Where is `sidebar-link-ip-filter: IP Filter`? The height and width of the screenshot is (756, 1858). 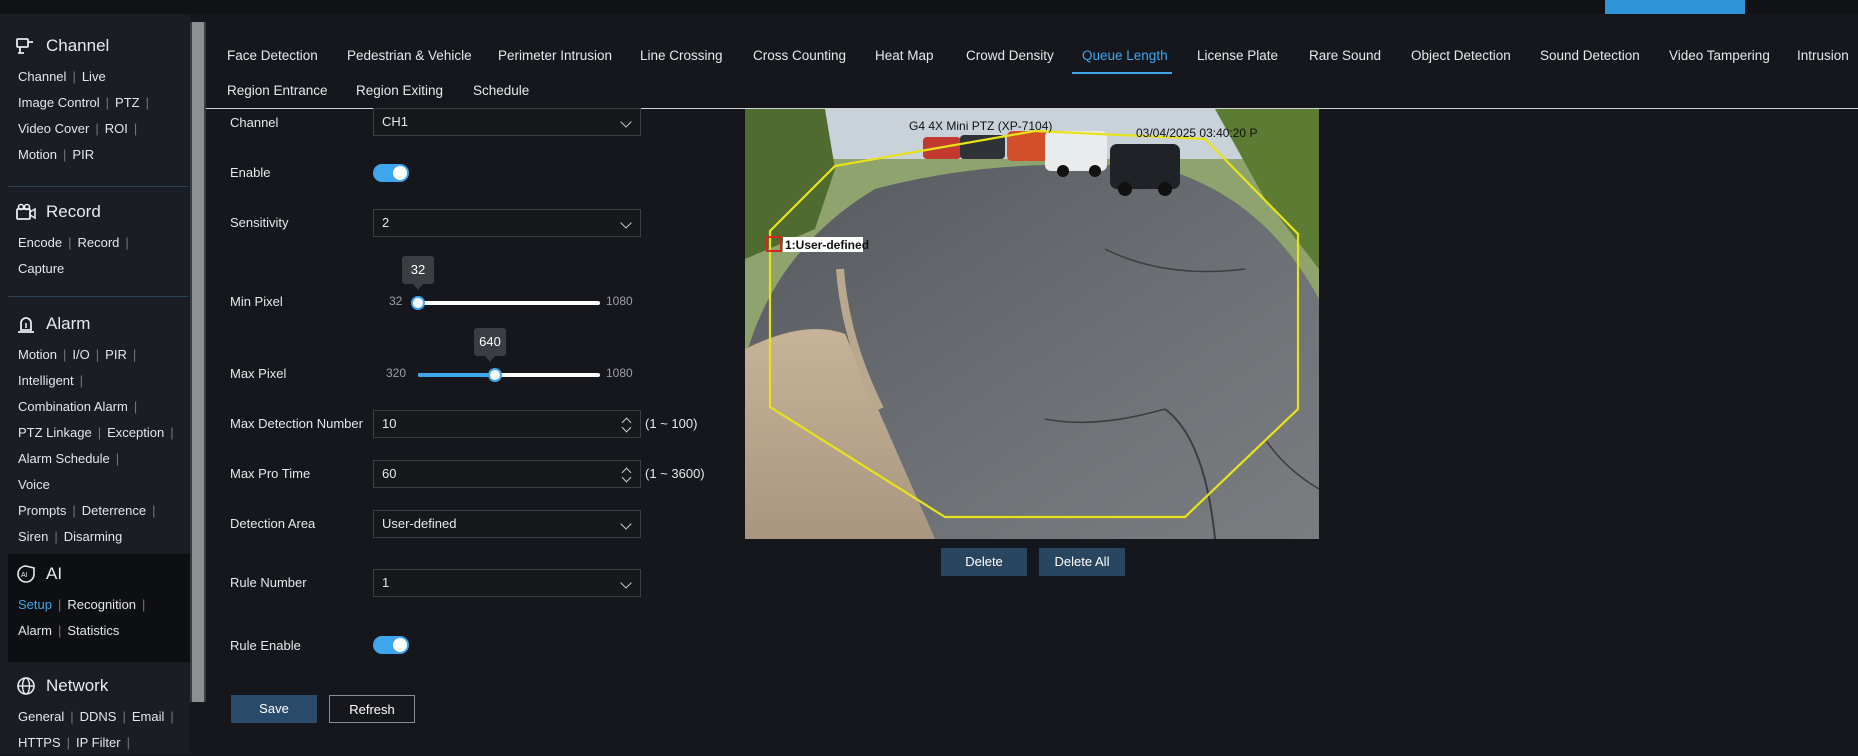
sidebar-link-ip-filter: IP Filter is located at coordinates (98, 742).